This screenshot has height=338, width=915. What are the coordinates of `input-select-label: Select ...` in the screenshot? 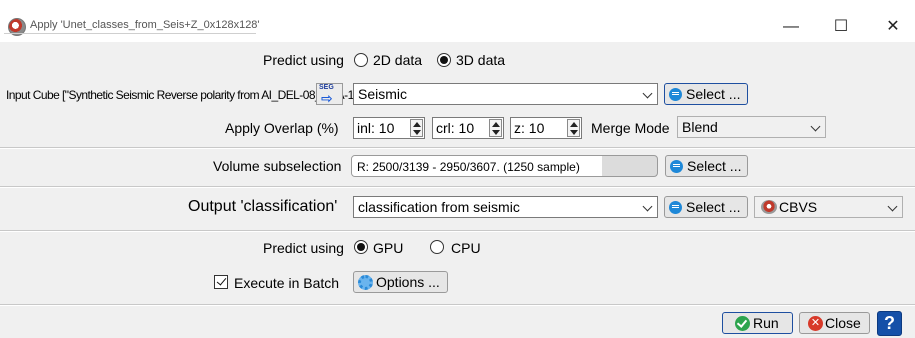 It's located at (713, 94).